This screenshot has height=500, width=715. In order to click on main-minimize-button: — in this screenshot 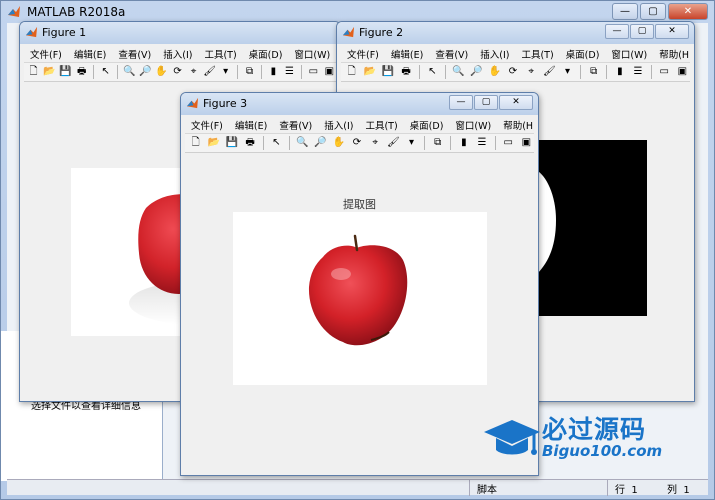, I will do `click(625, 11)`.